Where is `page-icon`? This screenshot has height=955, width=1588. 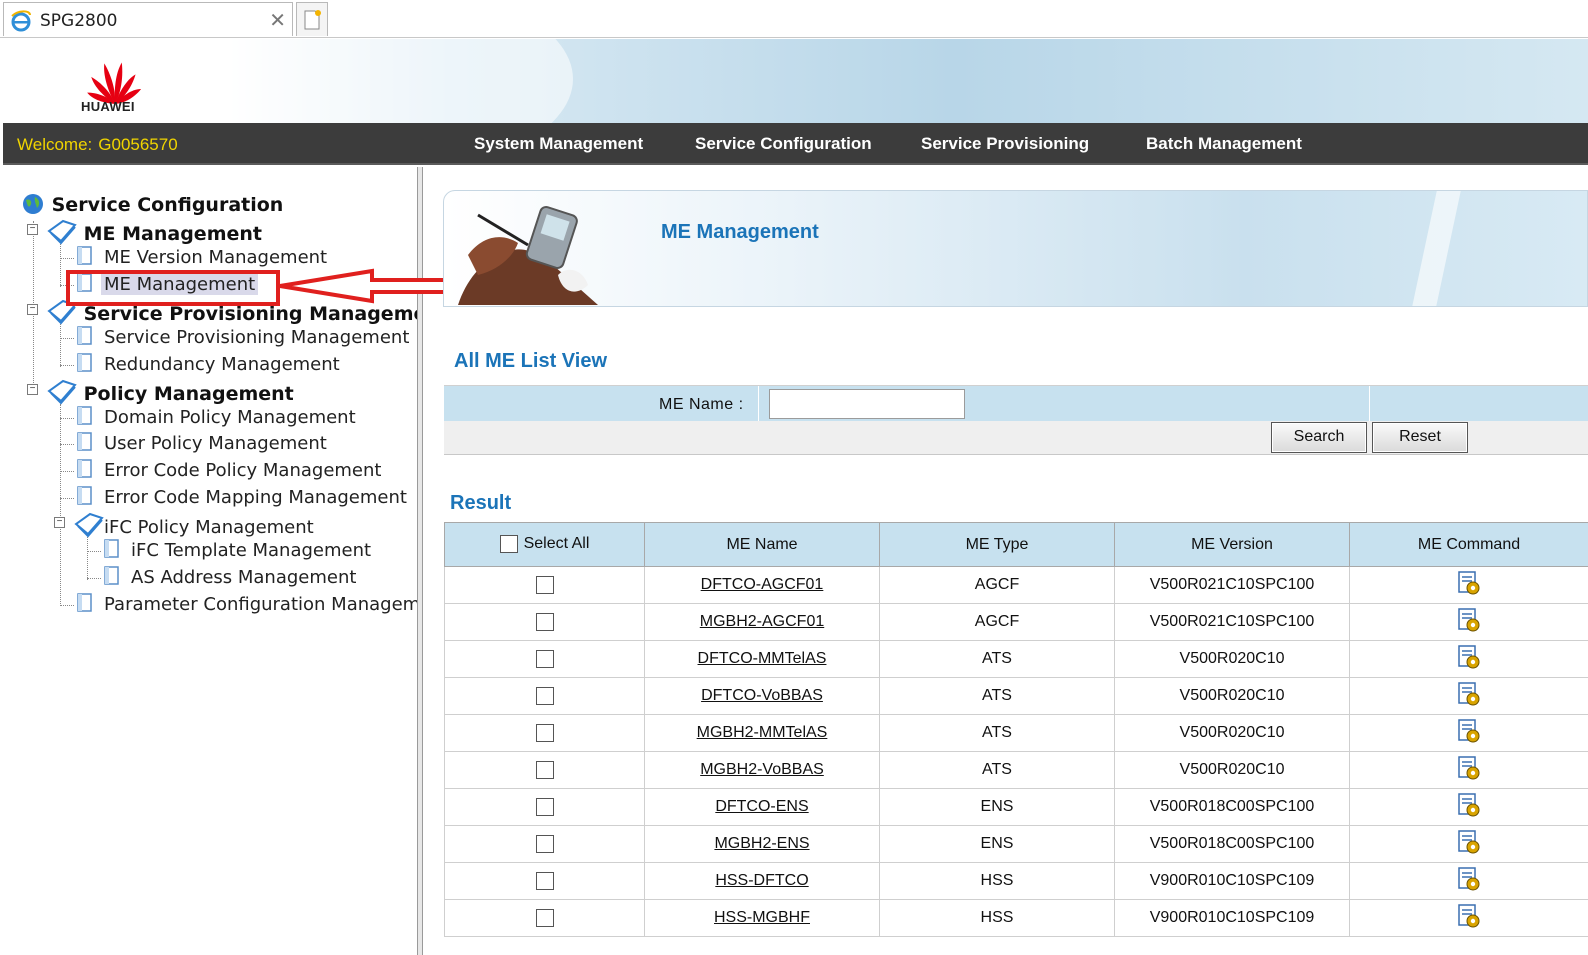
page-icon is located at coordinates (84, 441).